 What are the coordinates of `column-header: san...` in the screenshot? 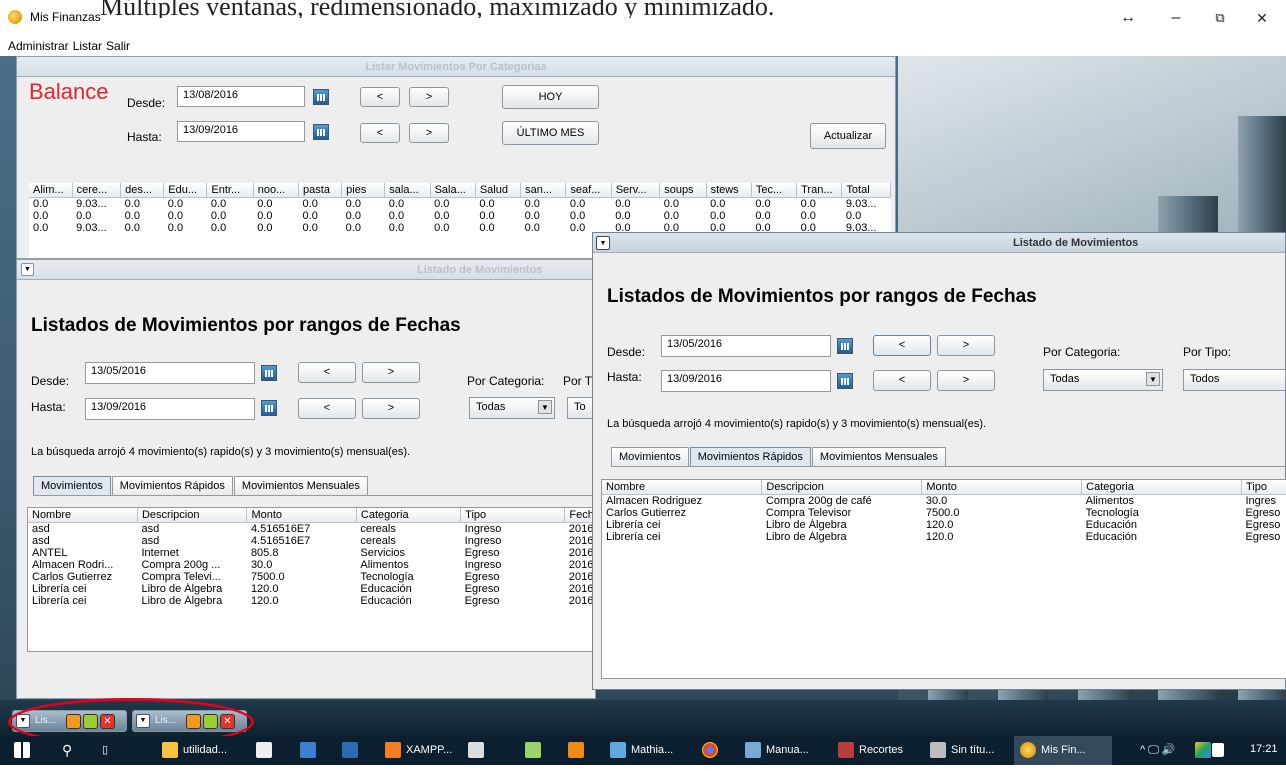 It's located at (543, 190).